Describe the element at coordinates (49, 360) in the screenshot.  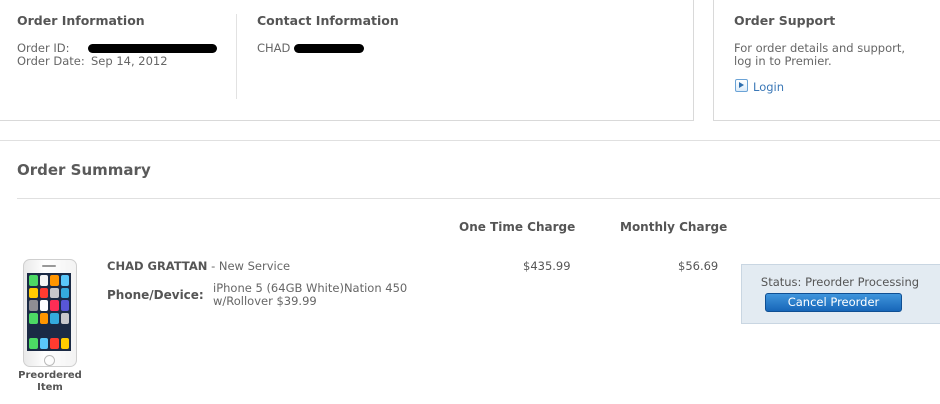
I see `phone-home-button` at that location.